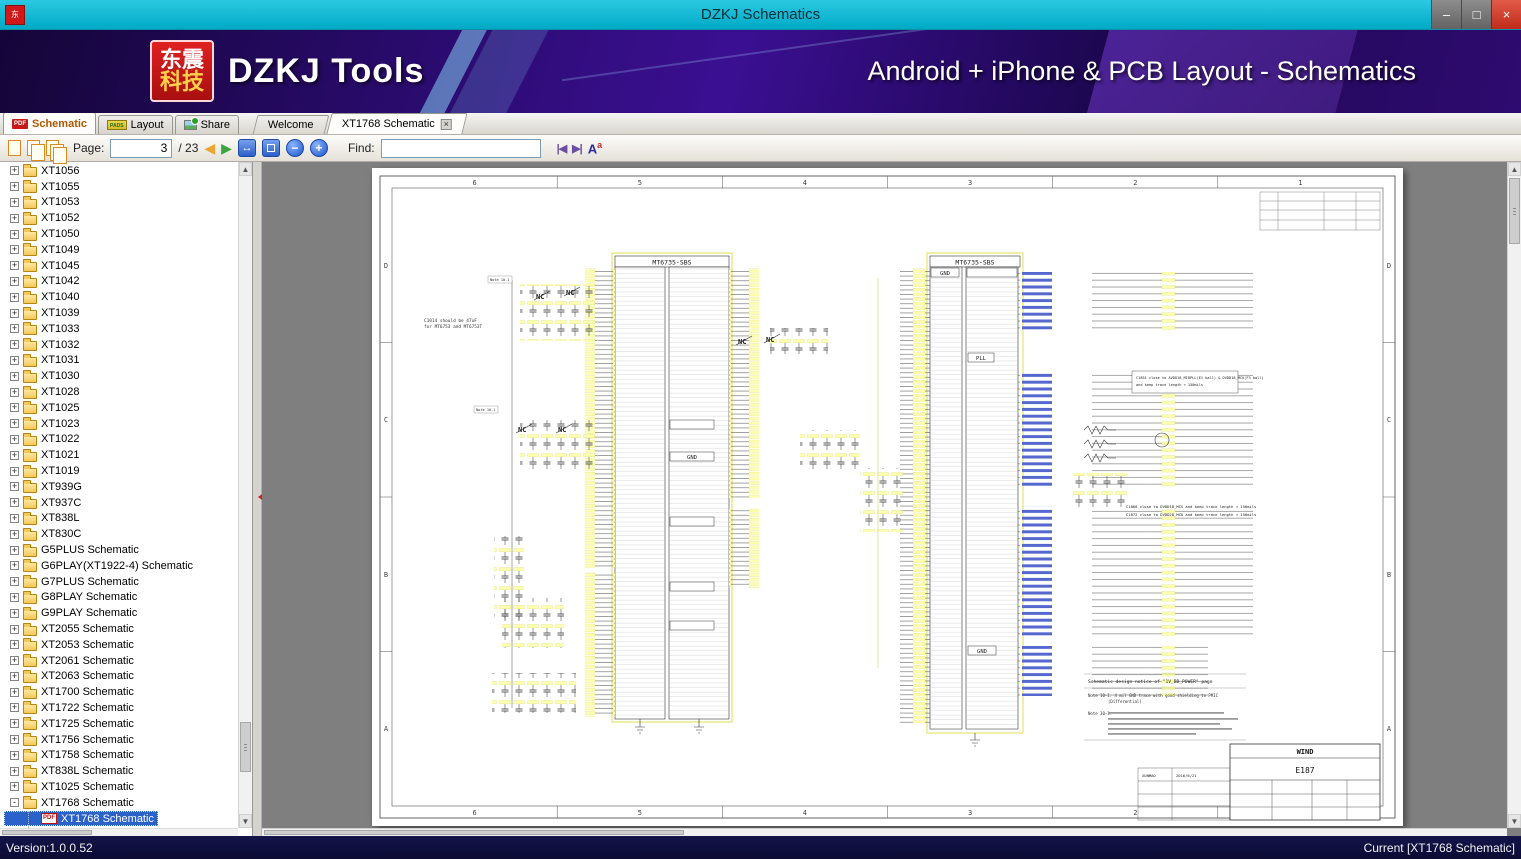  I want to click on tree-item: + XT2053 Schematic, so click(71, 645).